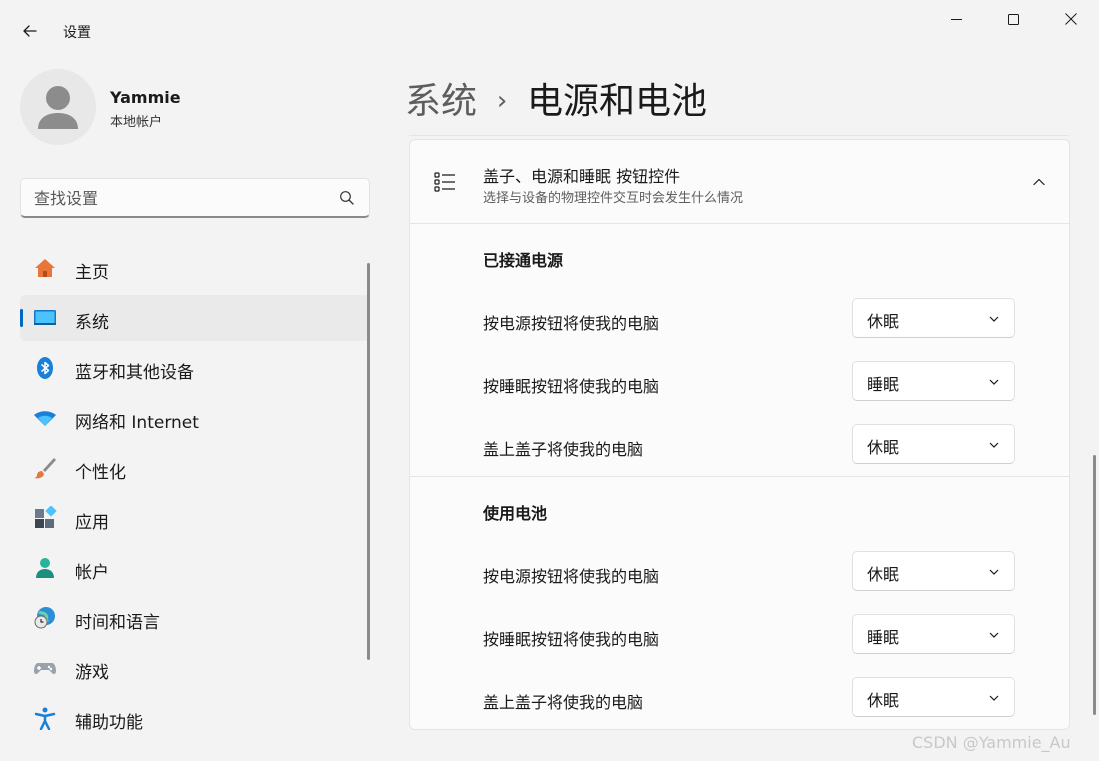 The image size is (1099, 761). What do you see at coordinates (134, 373) in the screenshot?
I see `sidebar-item-label: 蓝牙和其他设备` at bounding box center [134, 373].